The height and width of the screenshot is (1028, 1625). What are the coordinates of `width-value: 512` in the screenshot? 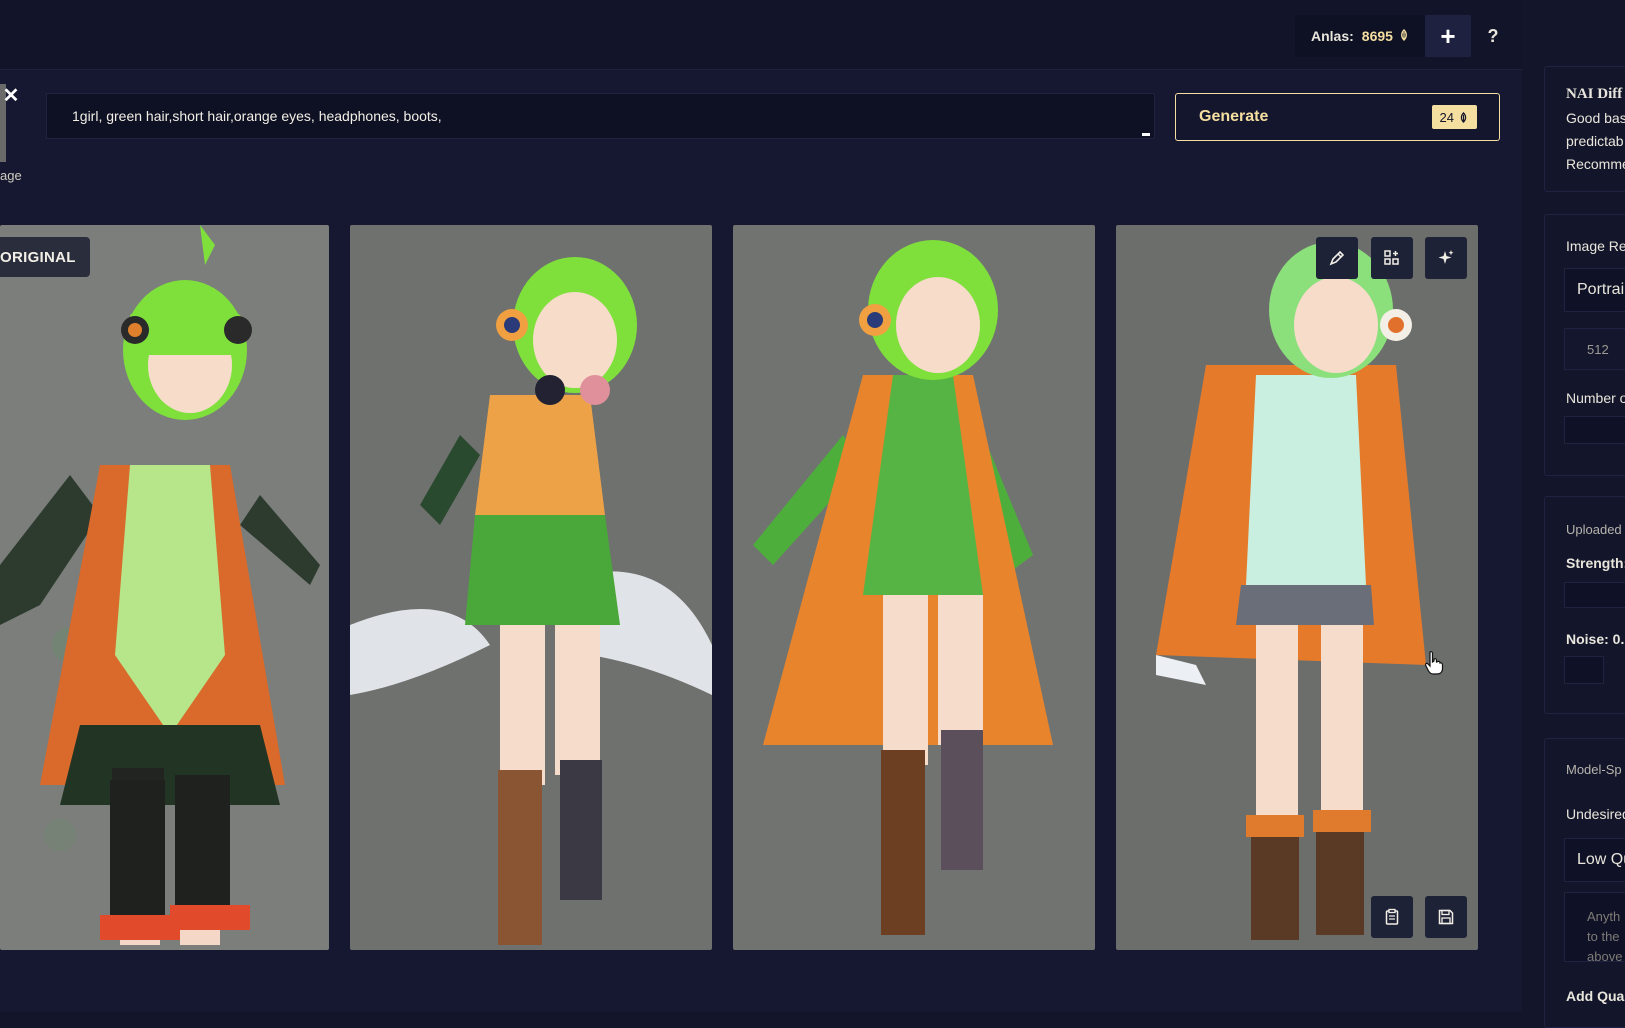 It's located at (1598, 349).